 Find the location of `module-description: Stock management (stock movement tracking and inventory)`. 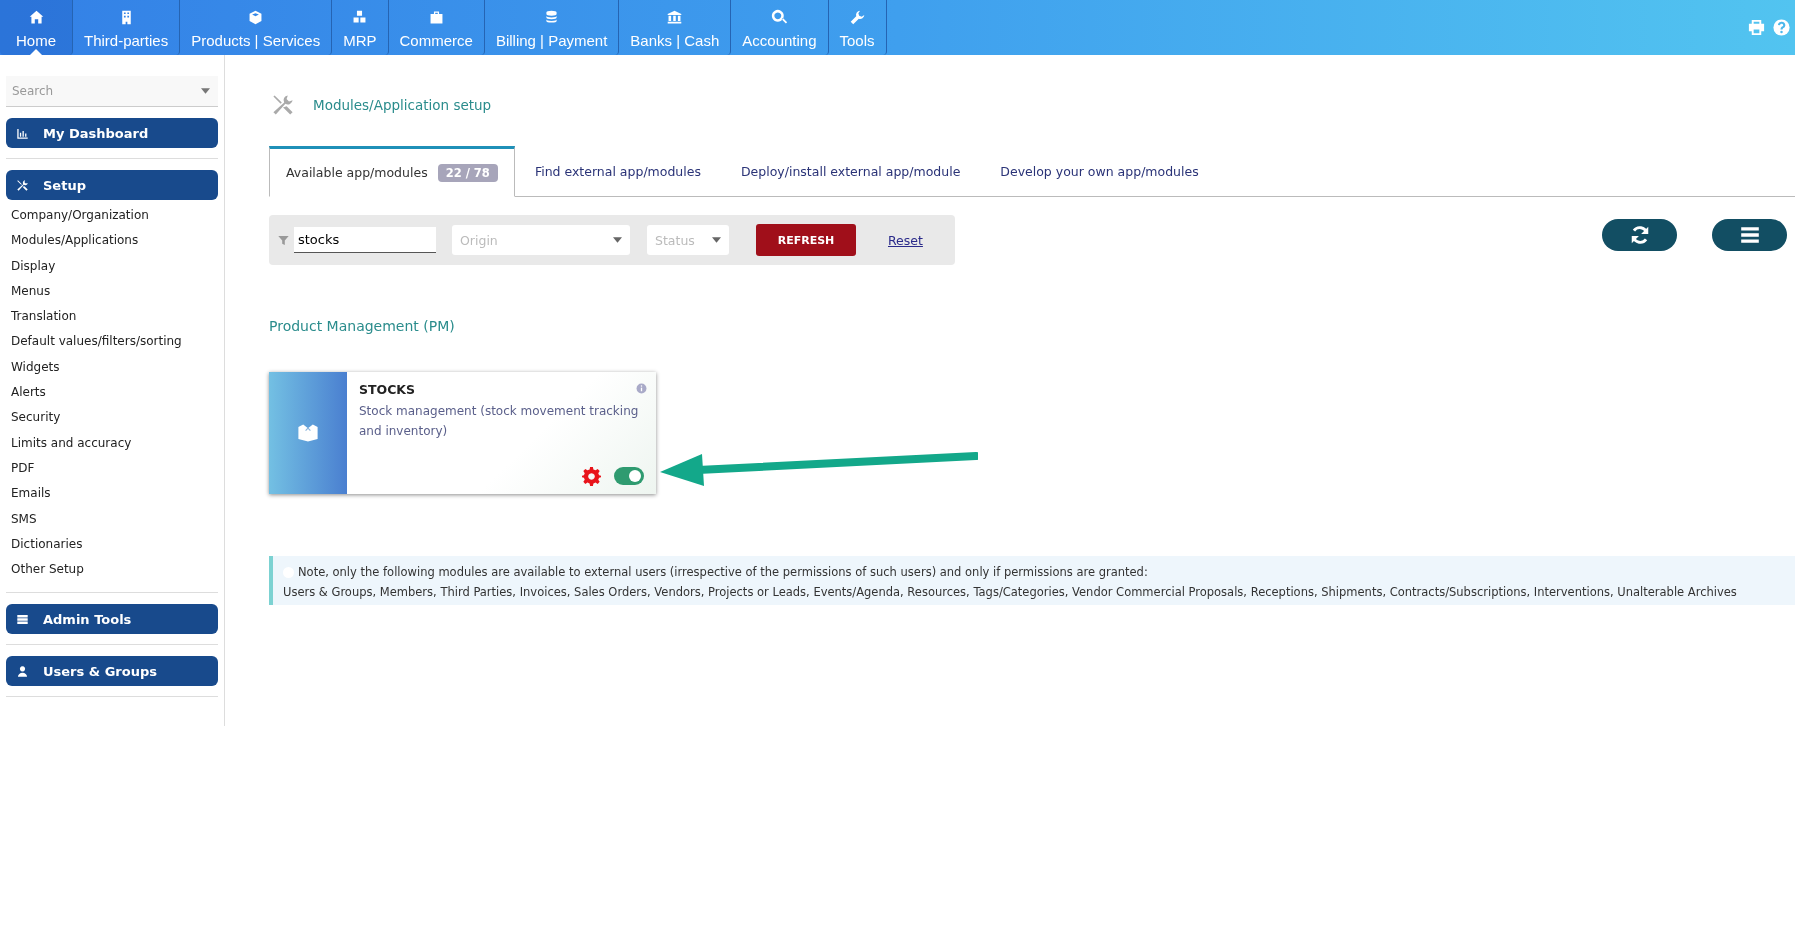

module-description: Stock management (stock movement tracking and inventory) is located at coordinates (499, 421).